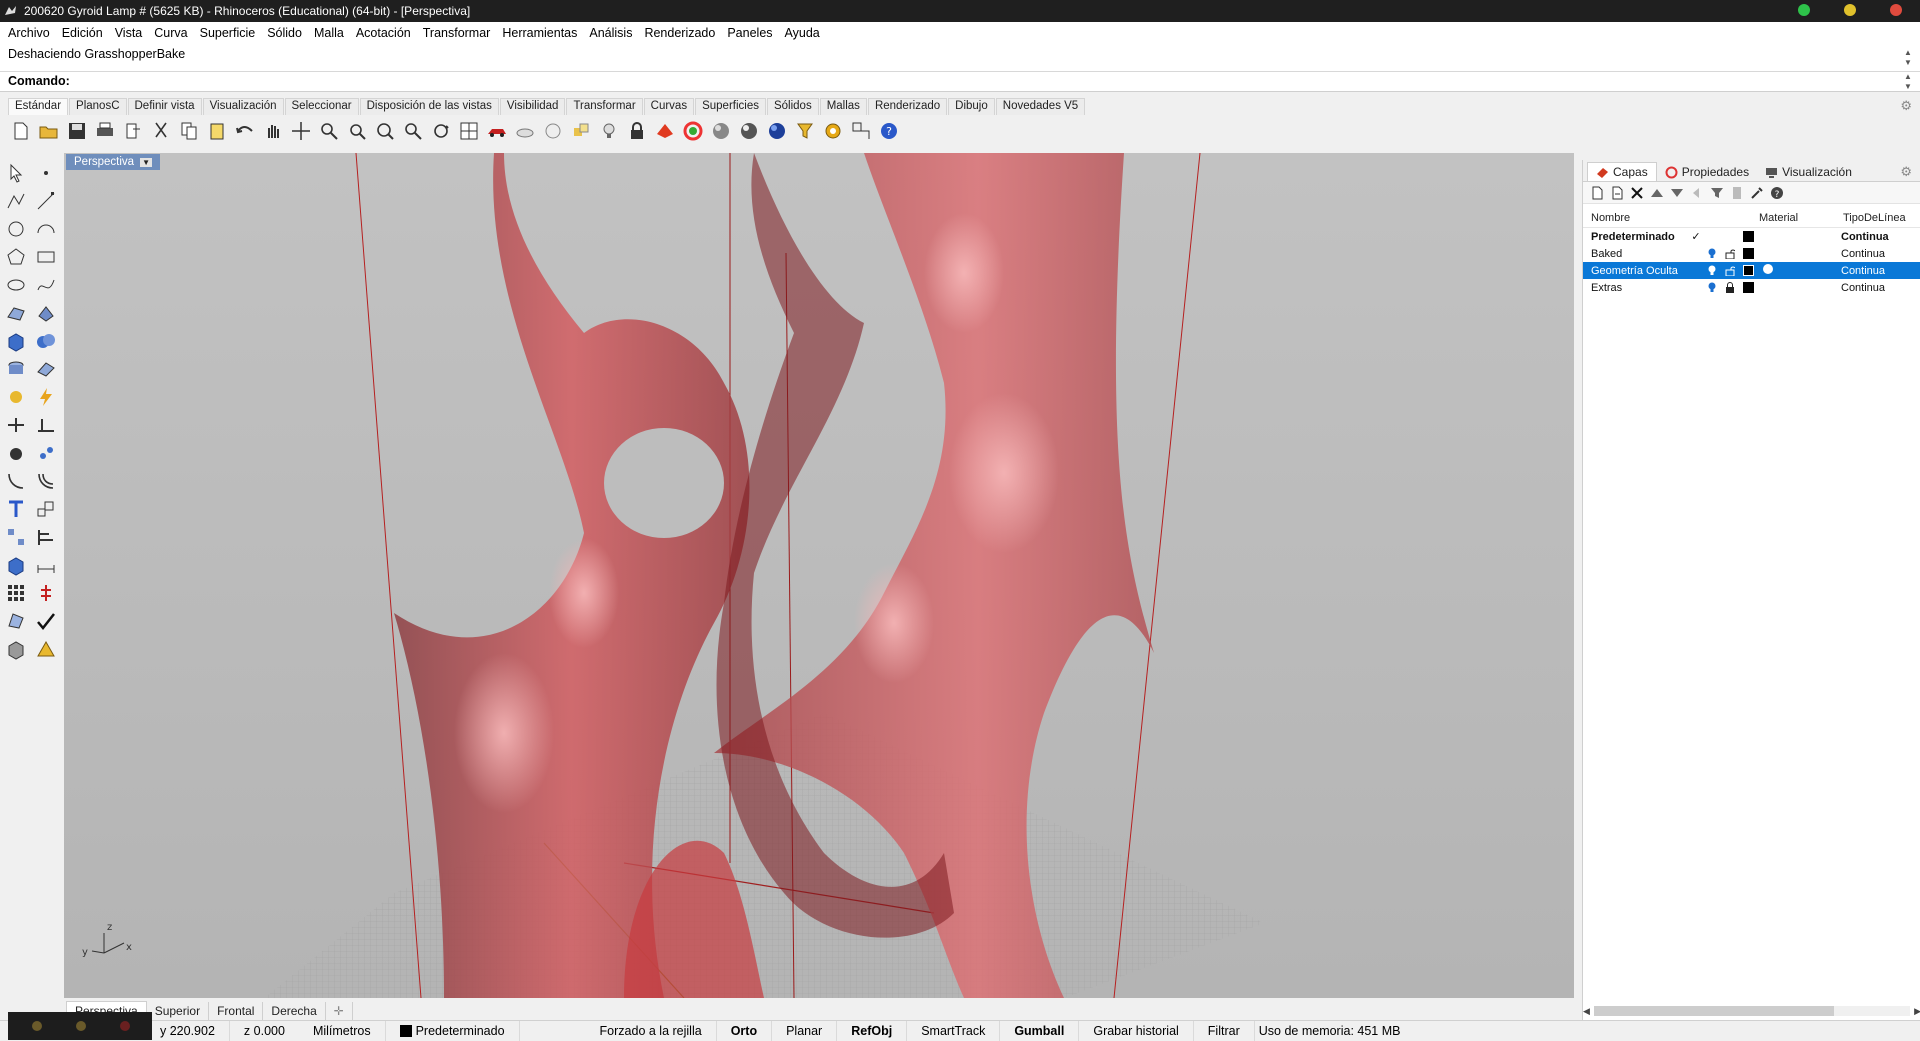 Image resolution: width=1920 pixels, height=1041 pixels. What do you see at coordinates (16, 229) in the screenshot?
I see `circle-icon` at bounding box center [16, 229].